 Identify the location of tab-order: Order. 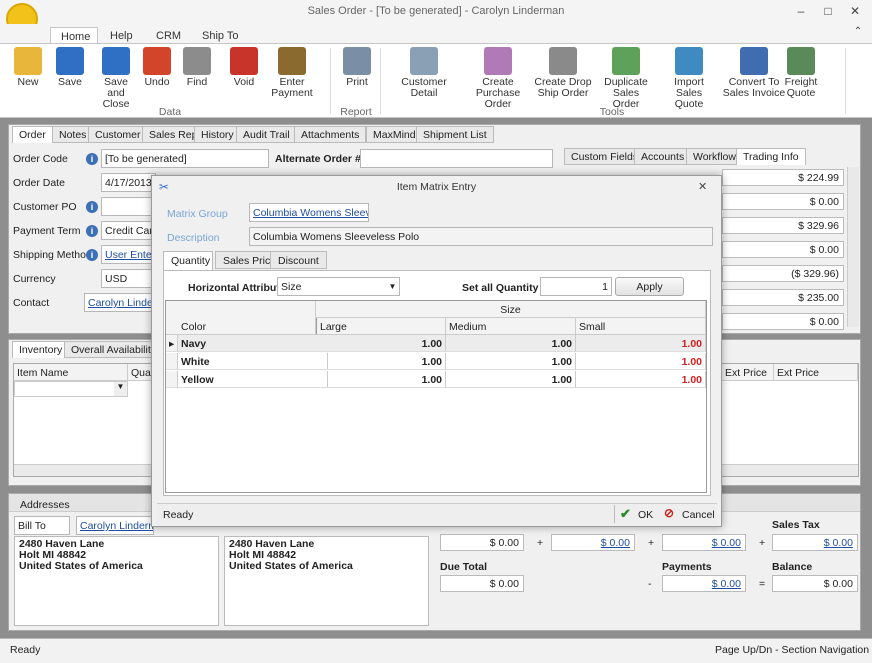
(32, 134).